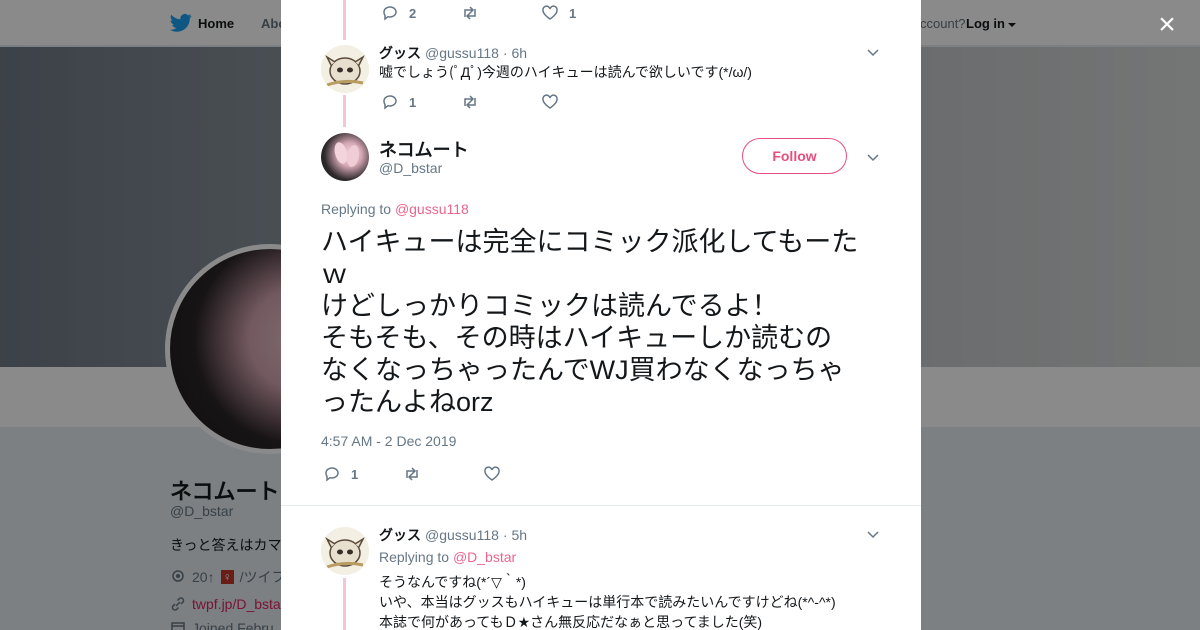 Image resolution: width=1200 pixels, height=630 pixels. I want to click on replying-to: Replying to @gussu118, so click(395, 209).